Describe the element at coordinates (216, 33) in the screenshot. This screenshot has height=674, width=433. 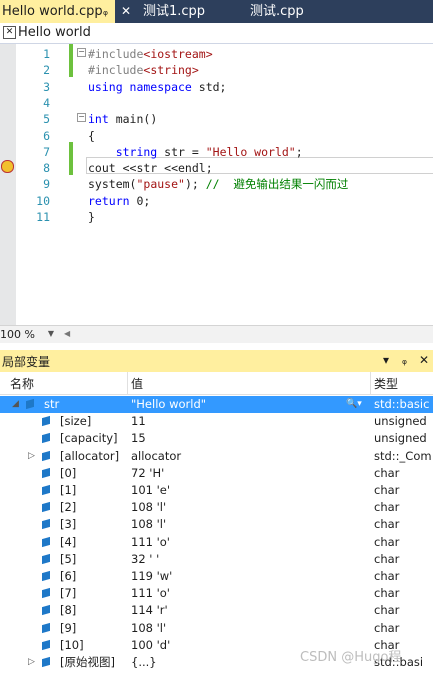
I see `scope-dropdown: ✕ Hello world` at that location.